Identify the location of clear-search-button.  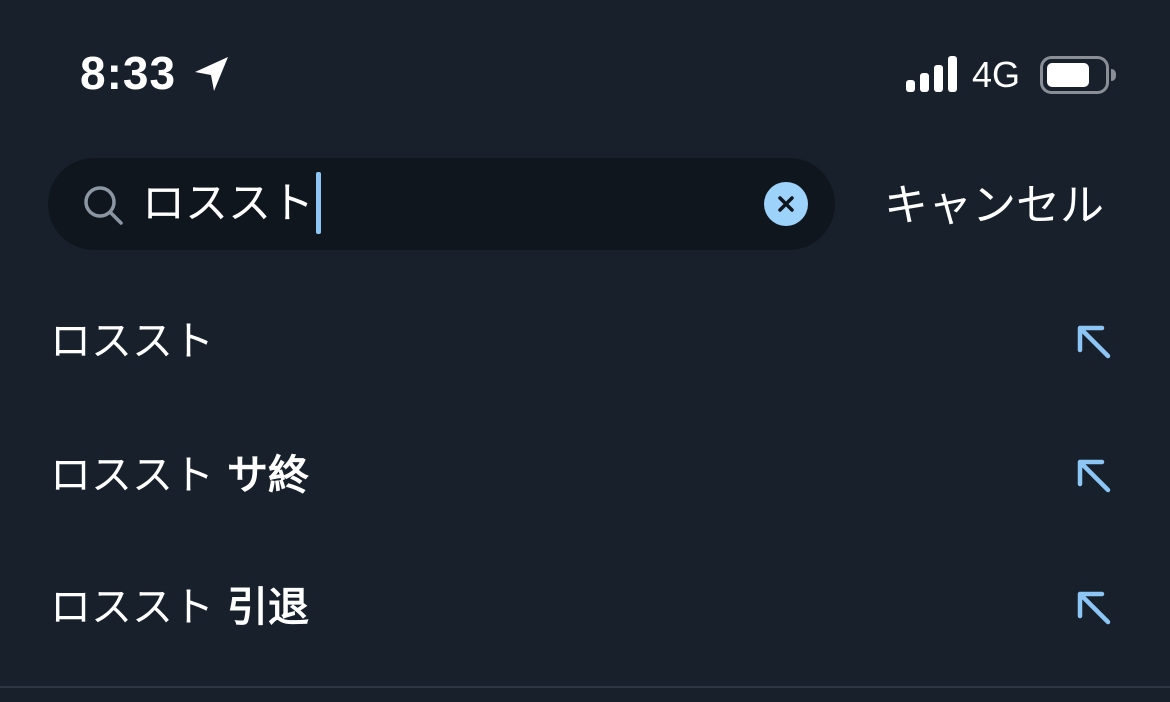
(786, 204).